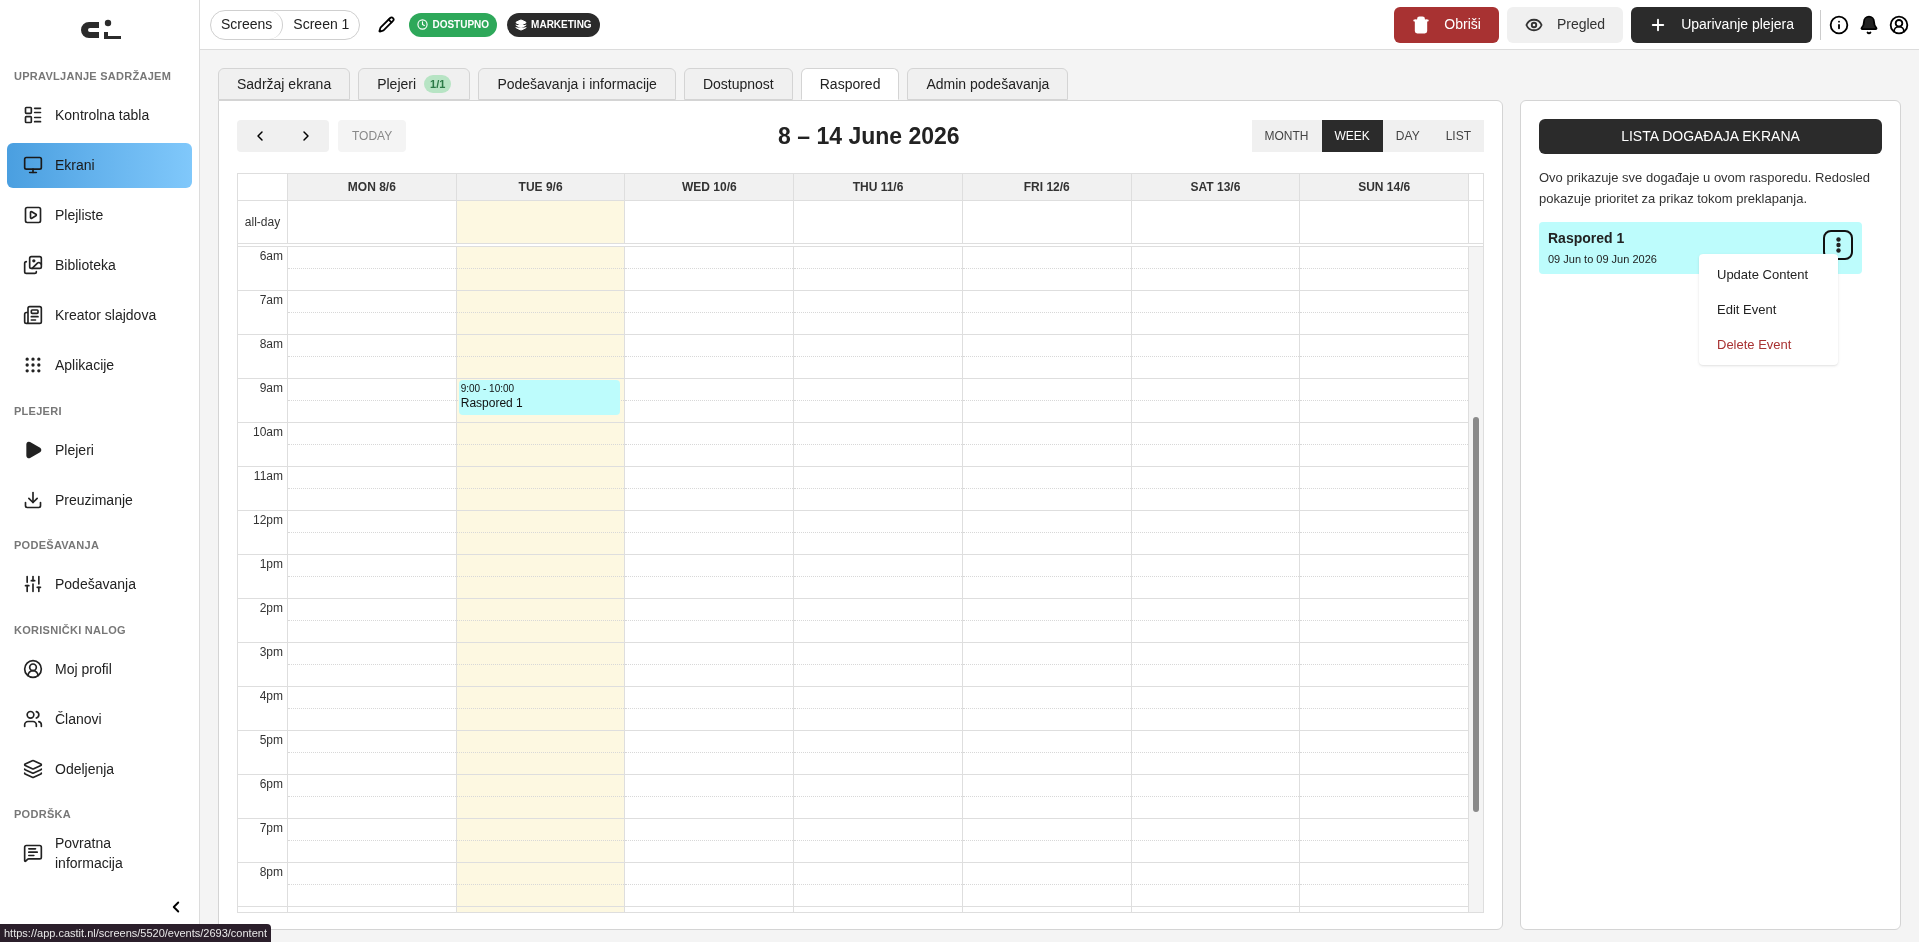 This screenshot has width=1919, height=942. Describe the element at coordinates (423, 24) in the screenshot. I see `clock-icon` at that location.